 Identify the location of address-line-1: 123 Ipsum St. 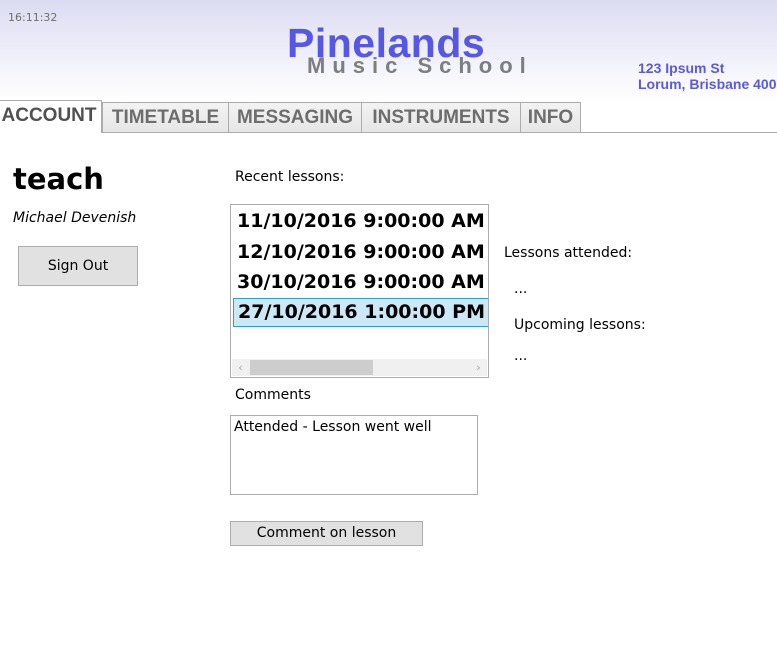
(681, 68).